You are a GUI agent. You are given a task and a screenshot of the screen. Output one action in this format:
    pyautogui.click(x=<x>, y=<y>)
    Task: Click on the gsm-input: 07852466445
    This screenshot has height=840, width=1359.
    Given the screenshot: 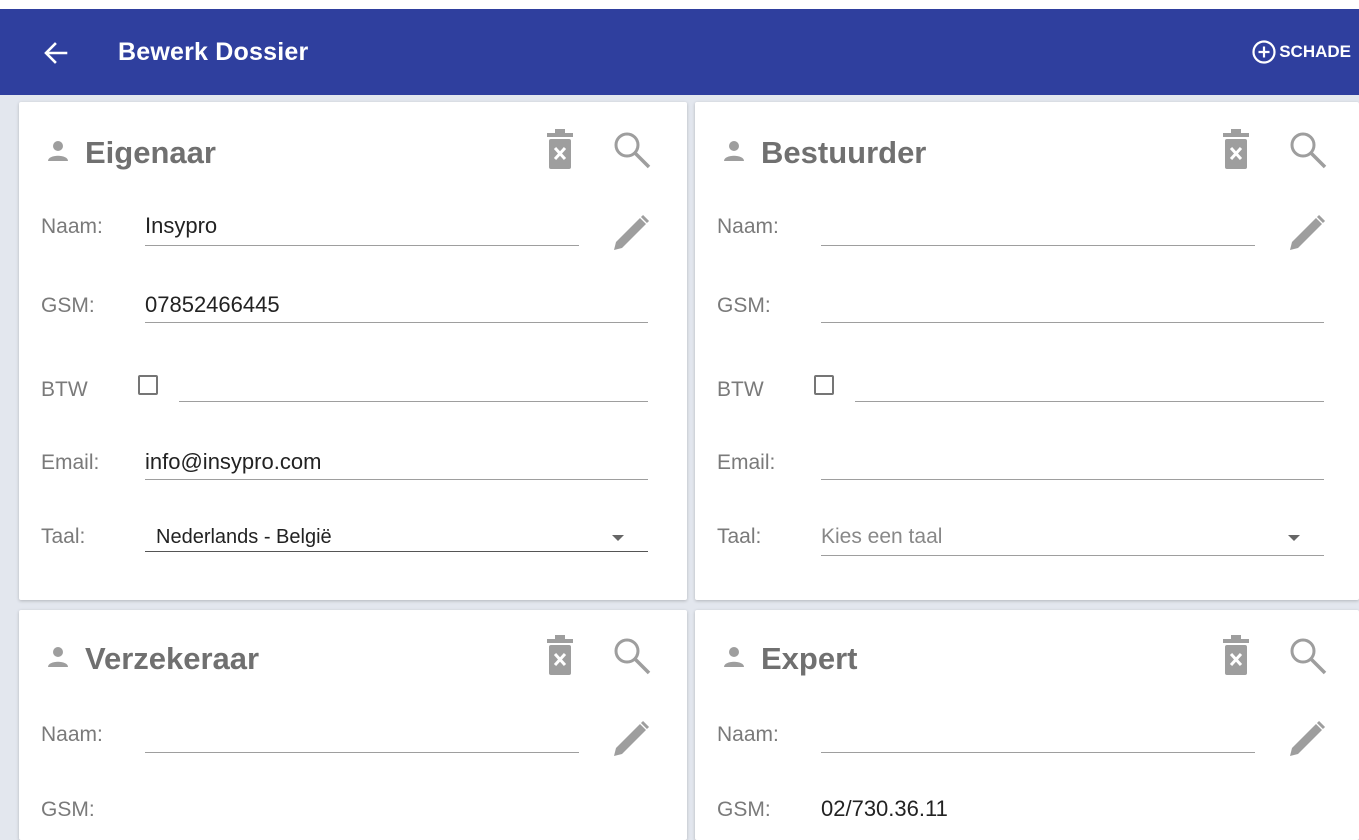 What is the action you would take?
    pyautogui.click(x=212, y=305)
    